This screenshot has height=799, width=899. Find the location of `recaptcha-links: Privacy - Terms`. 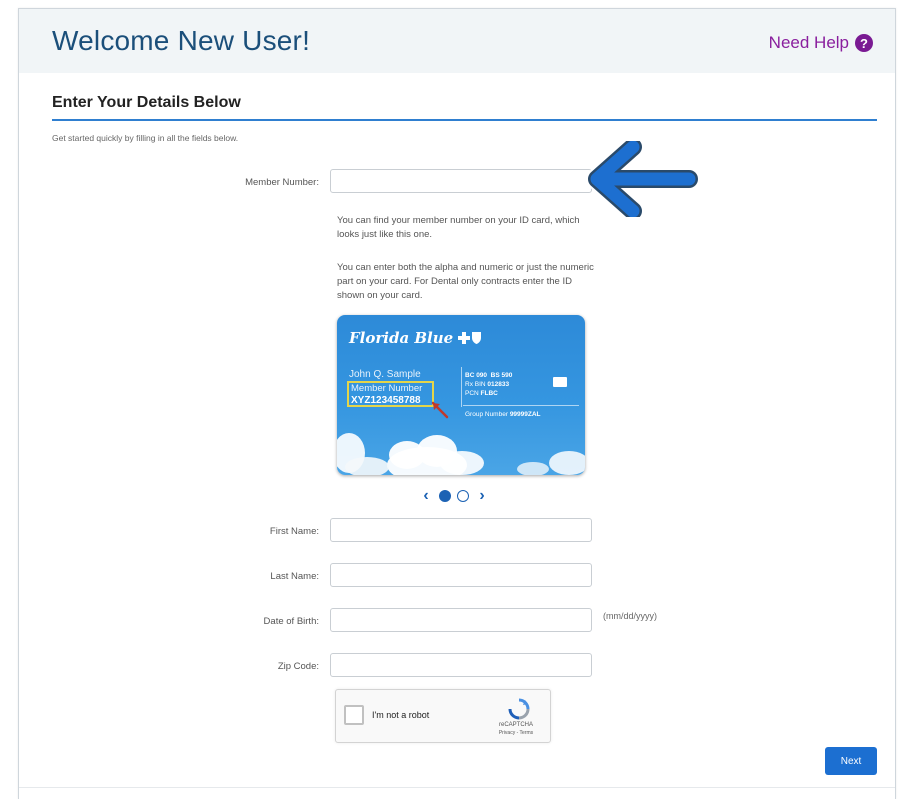

recaptcha-links: Privacy - Terms is located at coordinates (516, 733).